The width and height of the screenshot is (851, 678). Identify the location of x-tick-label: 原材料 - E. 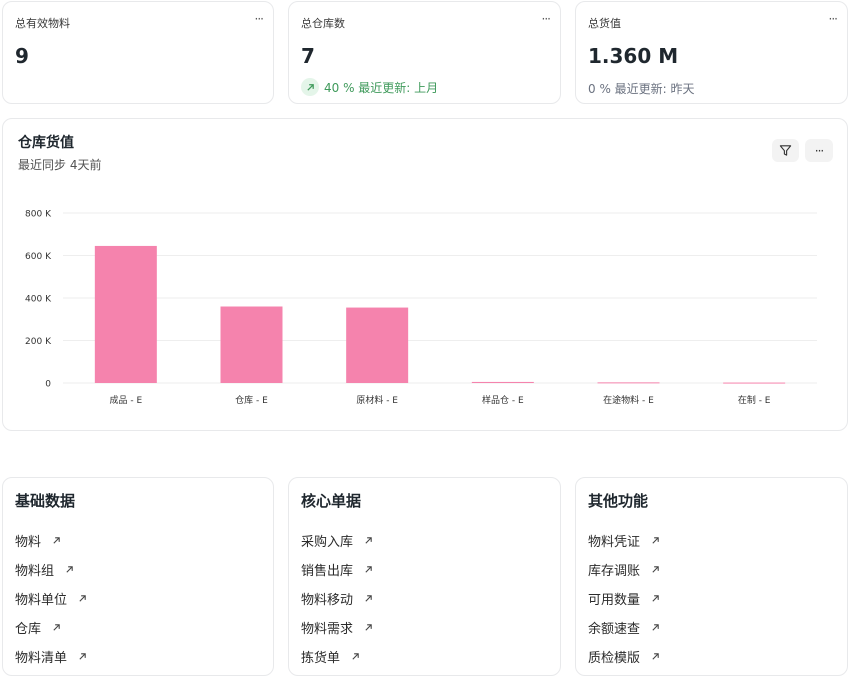
(377, 400).